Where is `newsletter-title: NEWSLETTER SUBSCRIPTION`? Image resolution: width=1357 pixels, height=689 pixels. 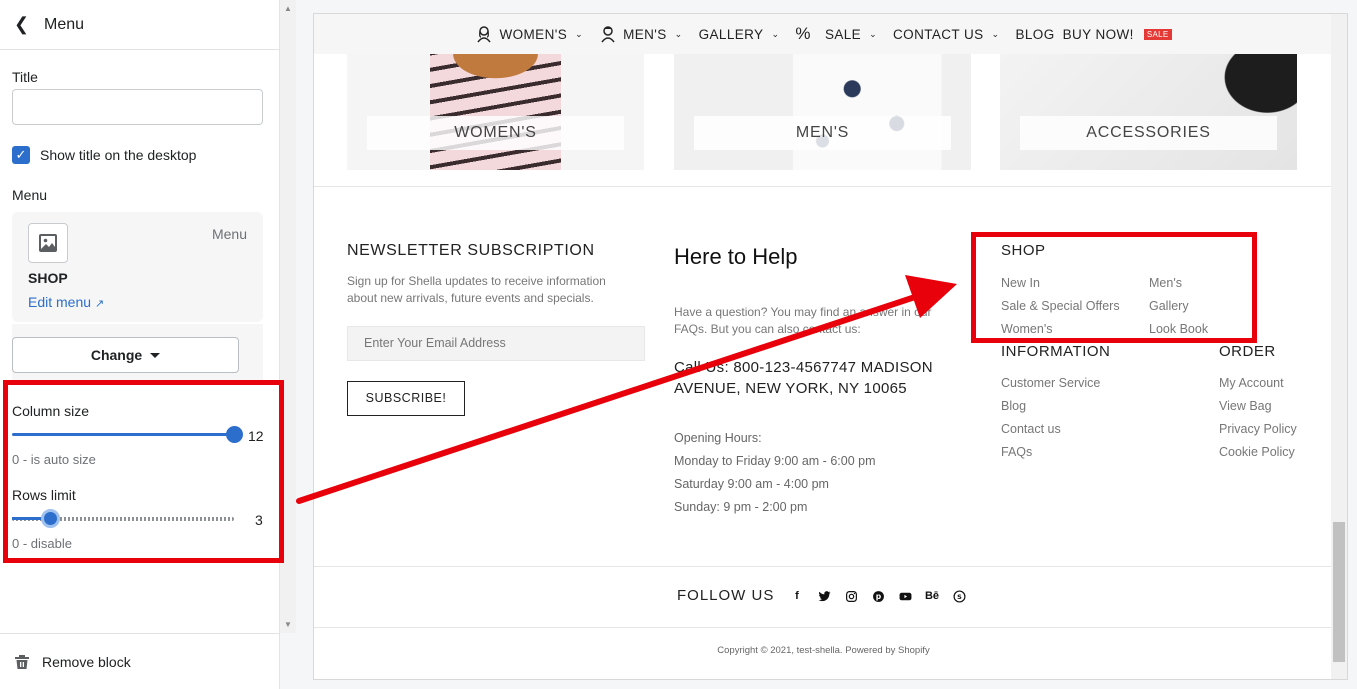 newsletter-title: NEWSLETTER SUBSCRIPTION is located at coordinates (471, 250).